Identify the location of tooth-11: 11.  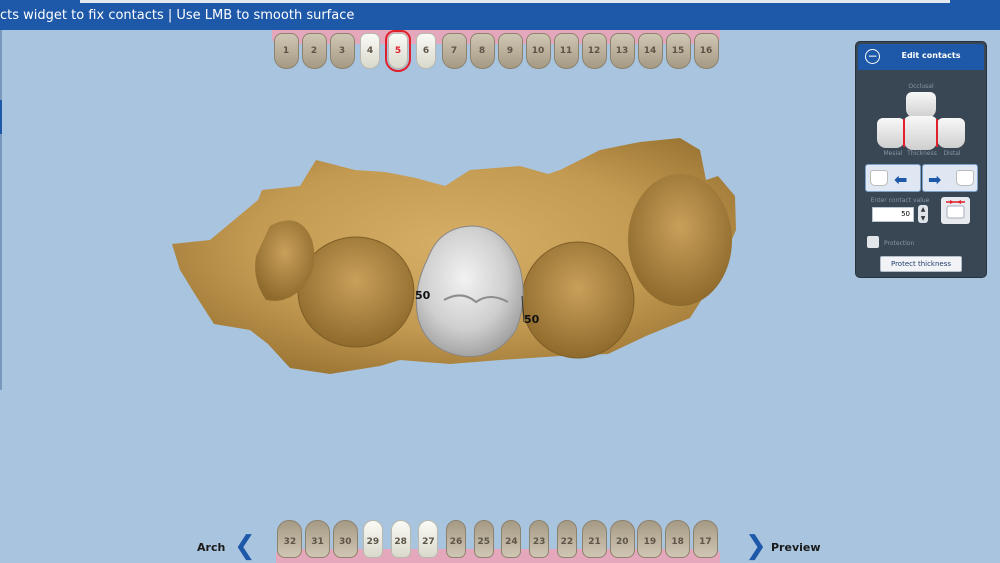
(566, 51).